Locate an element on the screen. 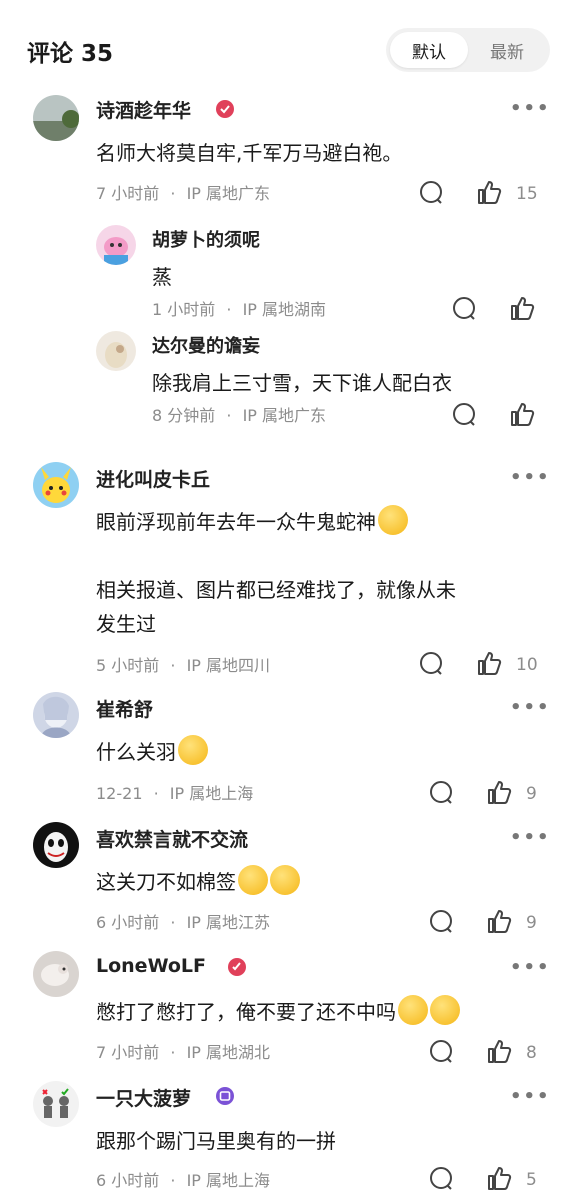 Image resolution: width=576 pixels, height=1200 pixels. verified-badge-icon is located at coordinates (225, 109).